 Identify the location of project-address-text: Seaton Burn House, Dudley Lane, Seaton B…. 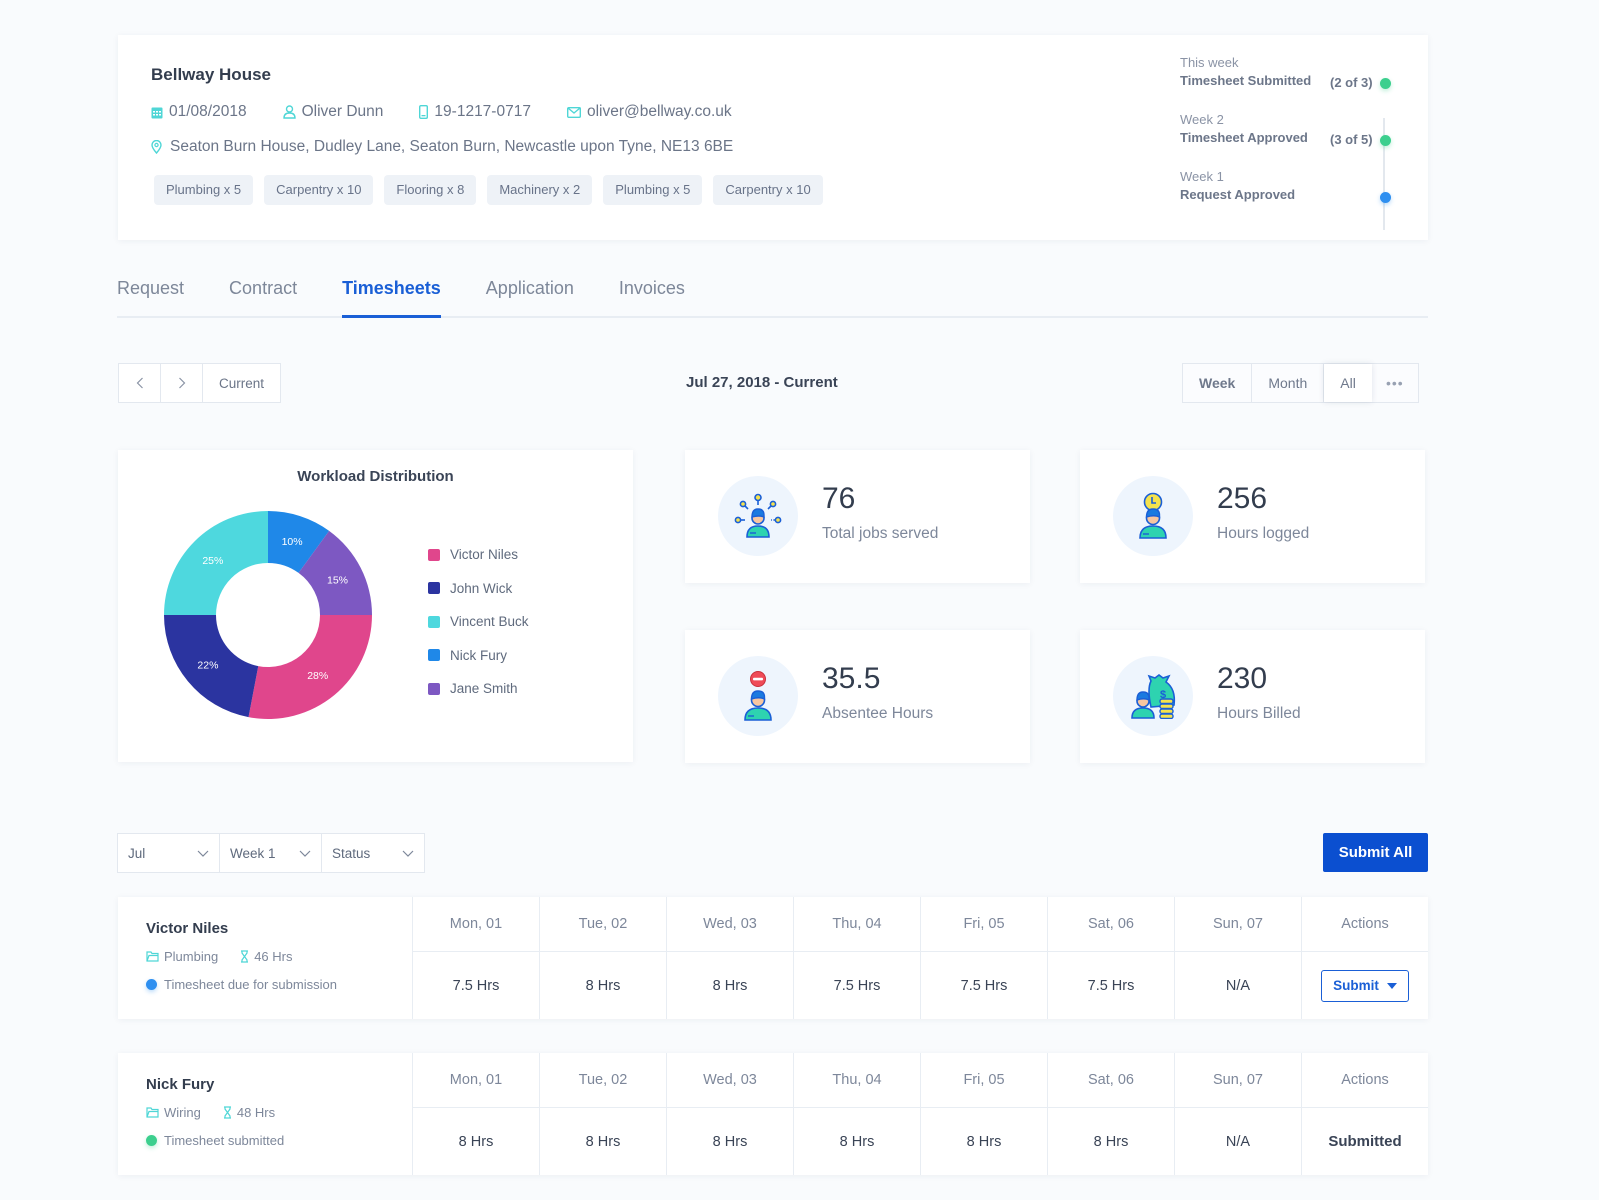
(452, 146).